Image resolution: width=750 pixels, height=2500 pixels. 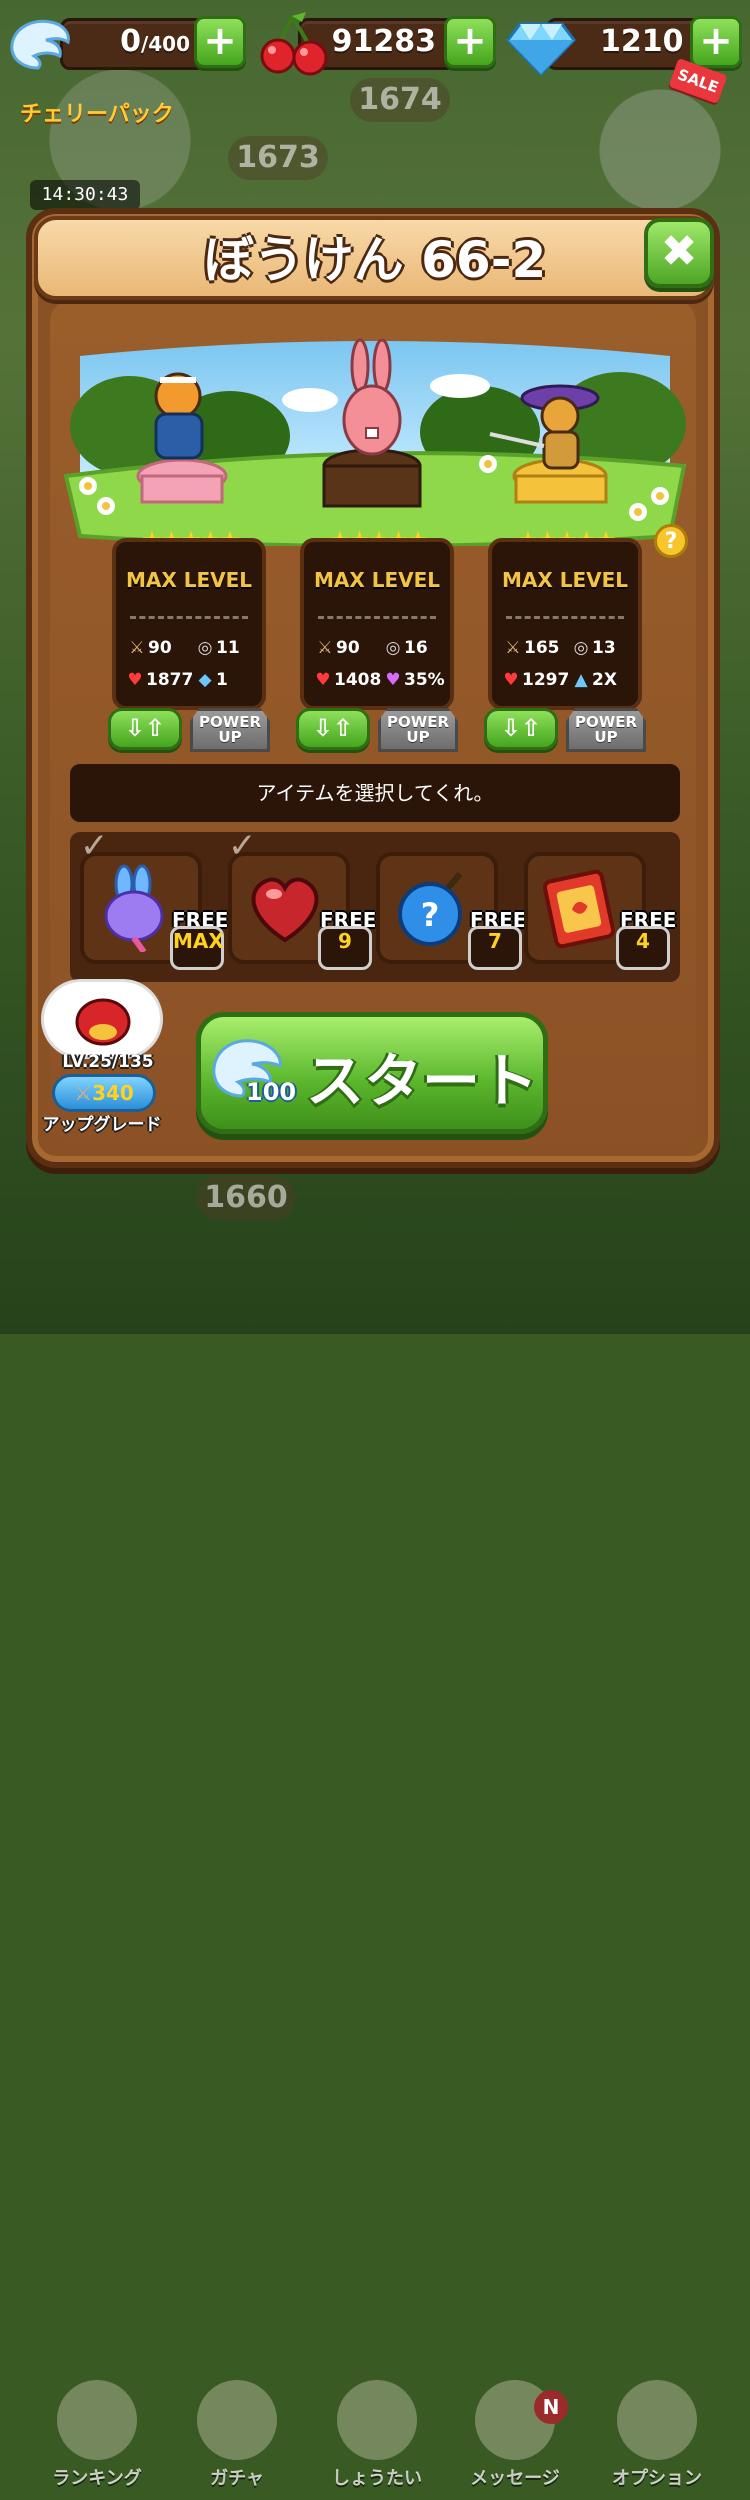 I want to click on add-gems-button: +, so click(x=716, y=42).